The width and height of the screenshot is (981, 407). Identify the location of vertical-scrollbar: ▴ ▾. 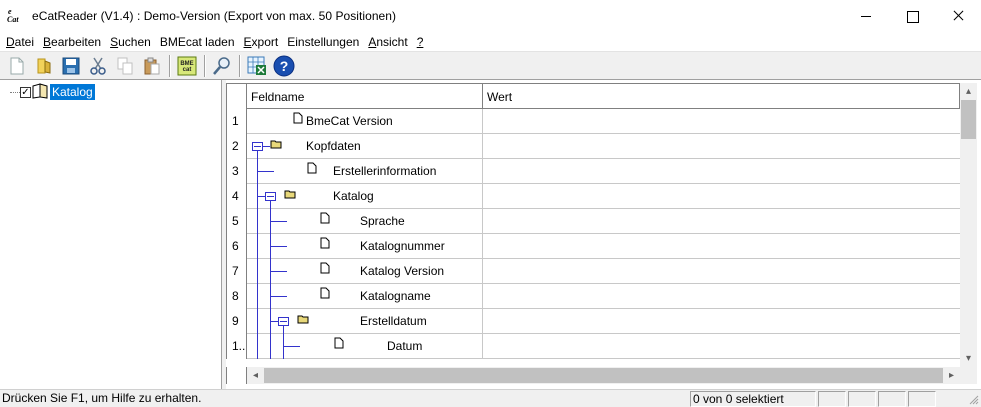
(968, 225).